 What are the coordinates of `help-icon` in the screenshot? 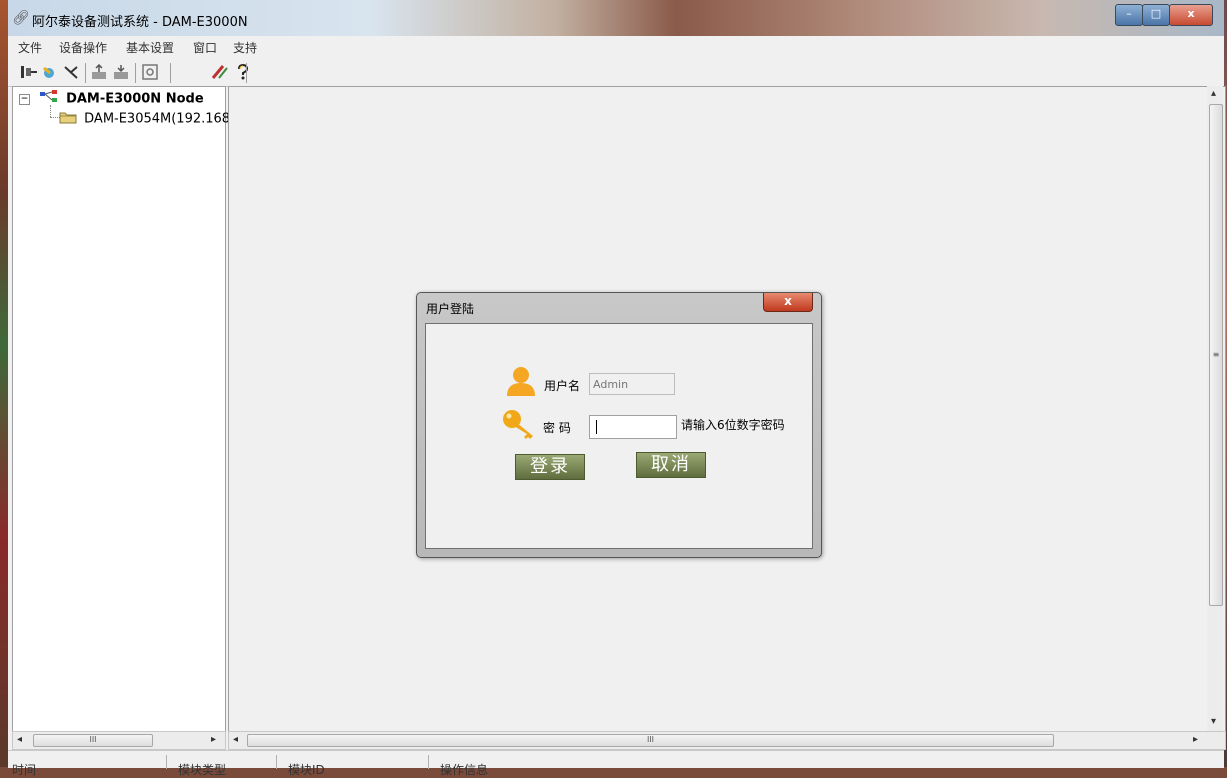 It's located at (243, 72).